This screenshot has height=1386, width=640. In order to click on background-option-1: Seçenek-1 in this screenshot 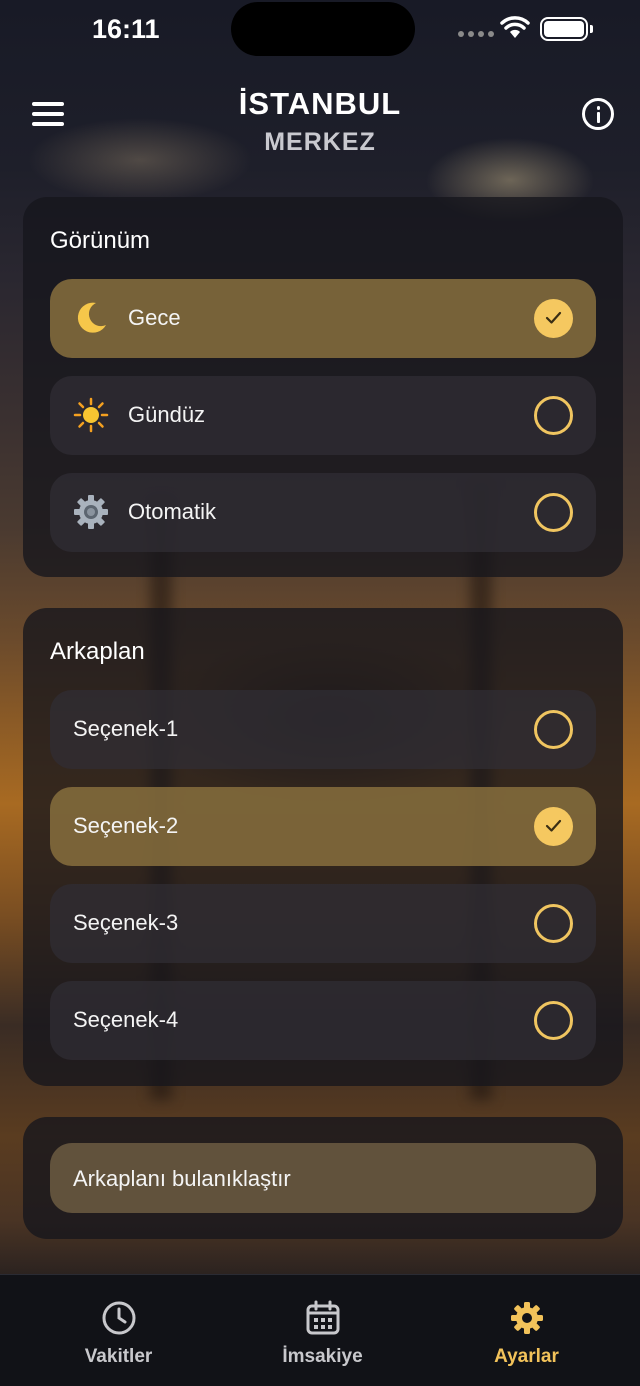, I will do `click(323, 729)`.